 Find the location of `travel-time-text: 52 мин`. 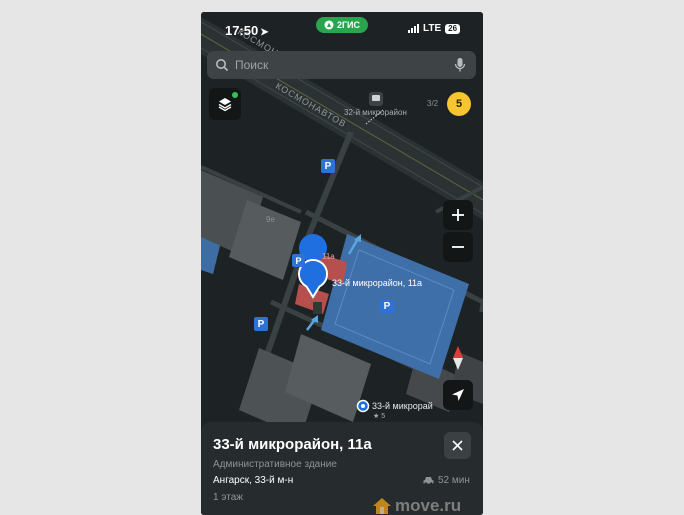

travel-time-text: 52 мин is located at coordinates (454, 480).